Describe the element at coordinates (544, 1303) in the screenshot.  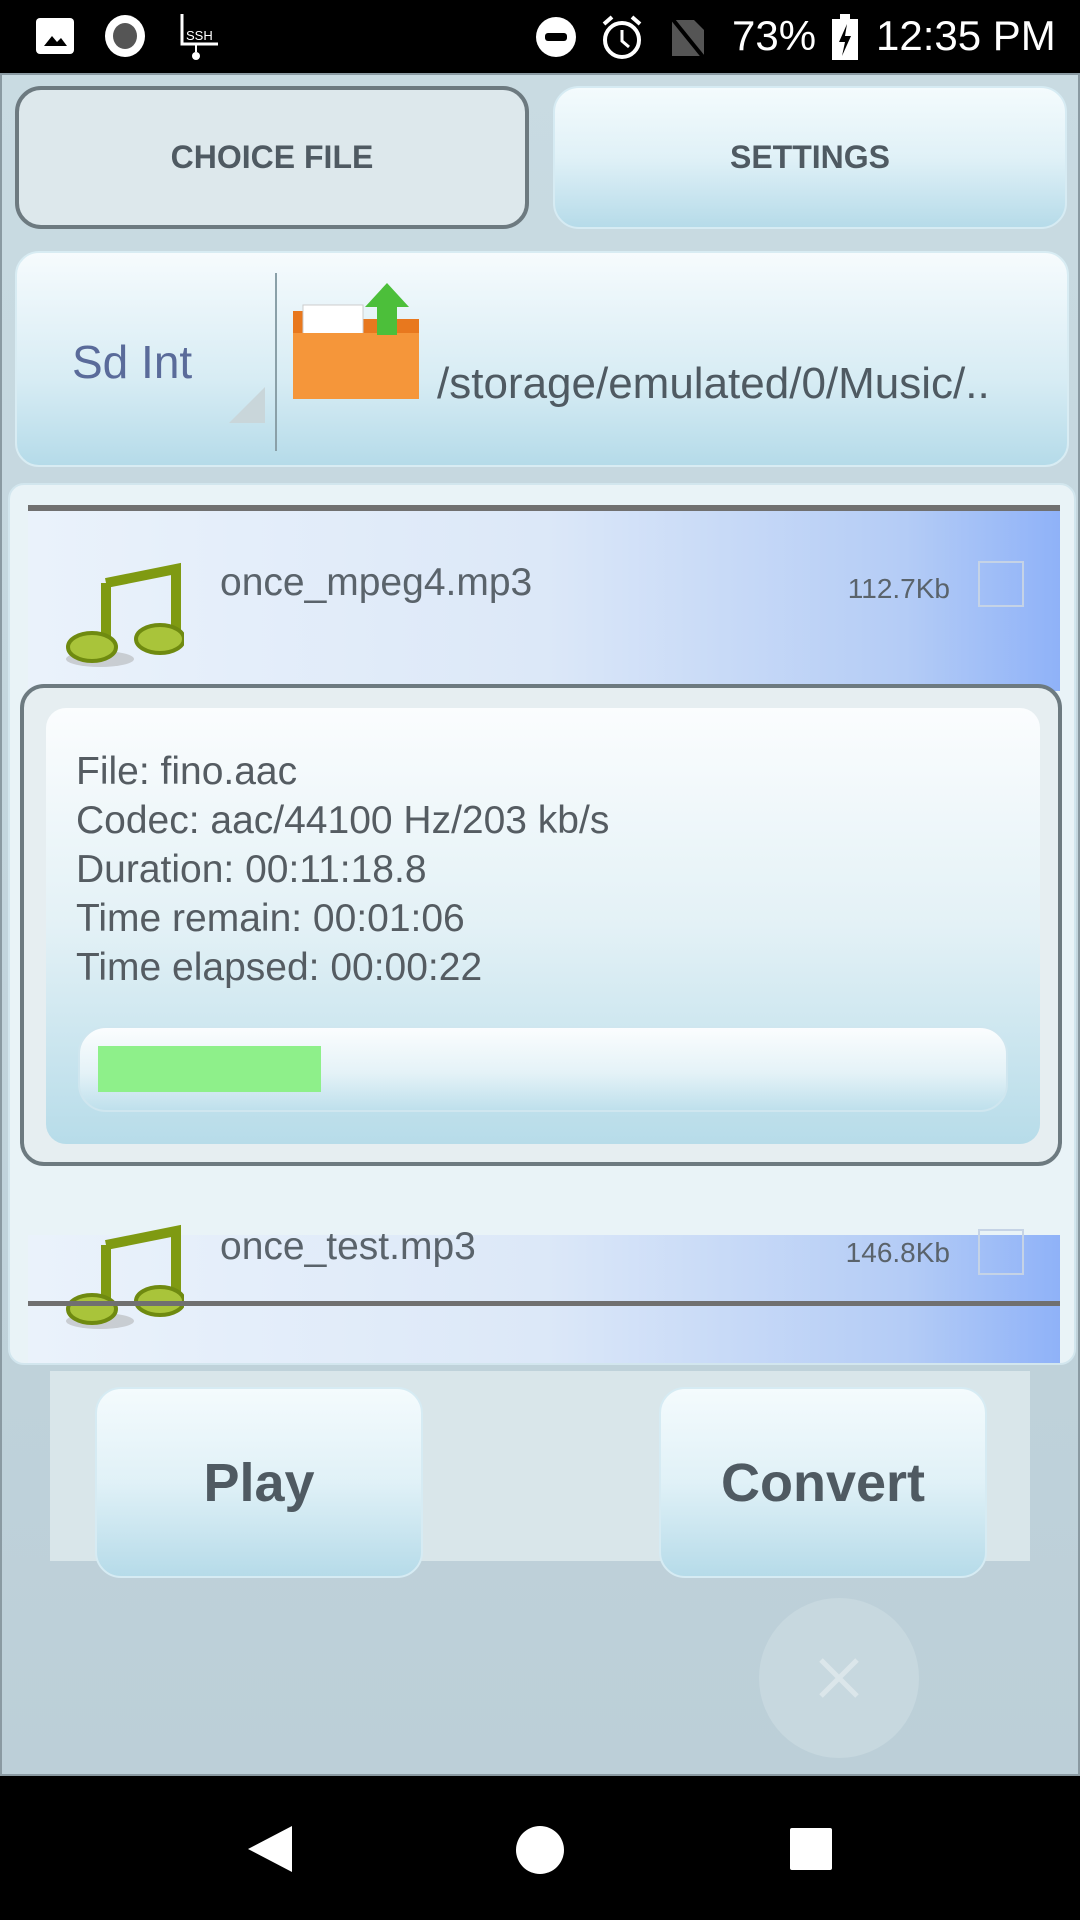
I see `list-divider` at that location.